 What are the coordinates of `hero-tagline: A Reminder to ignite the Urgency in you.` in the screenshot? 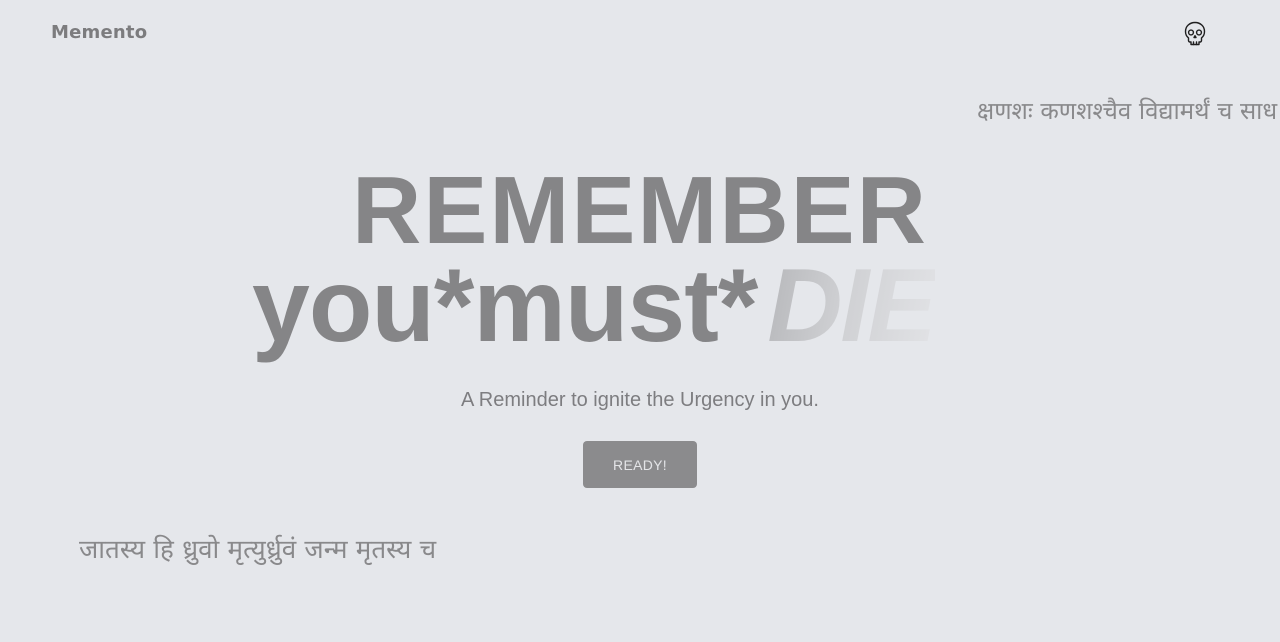 It's located at (640, 400).